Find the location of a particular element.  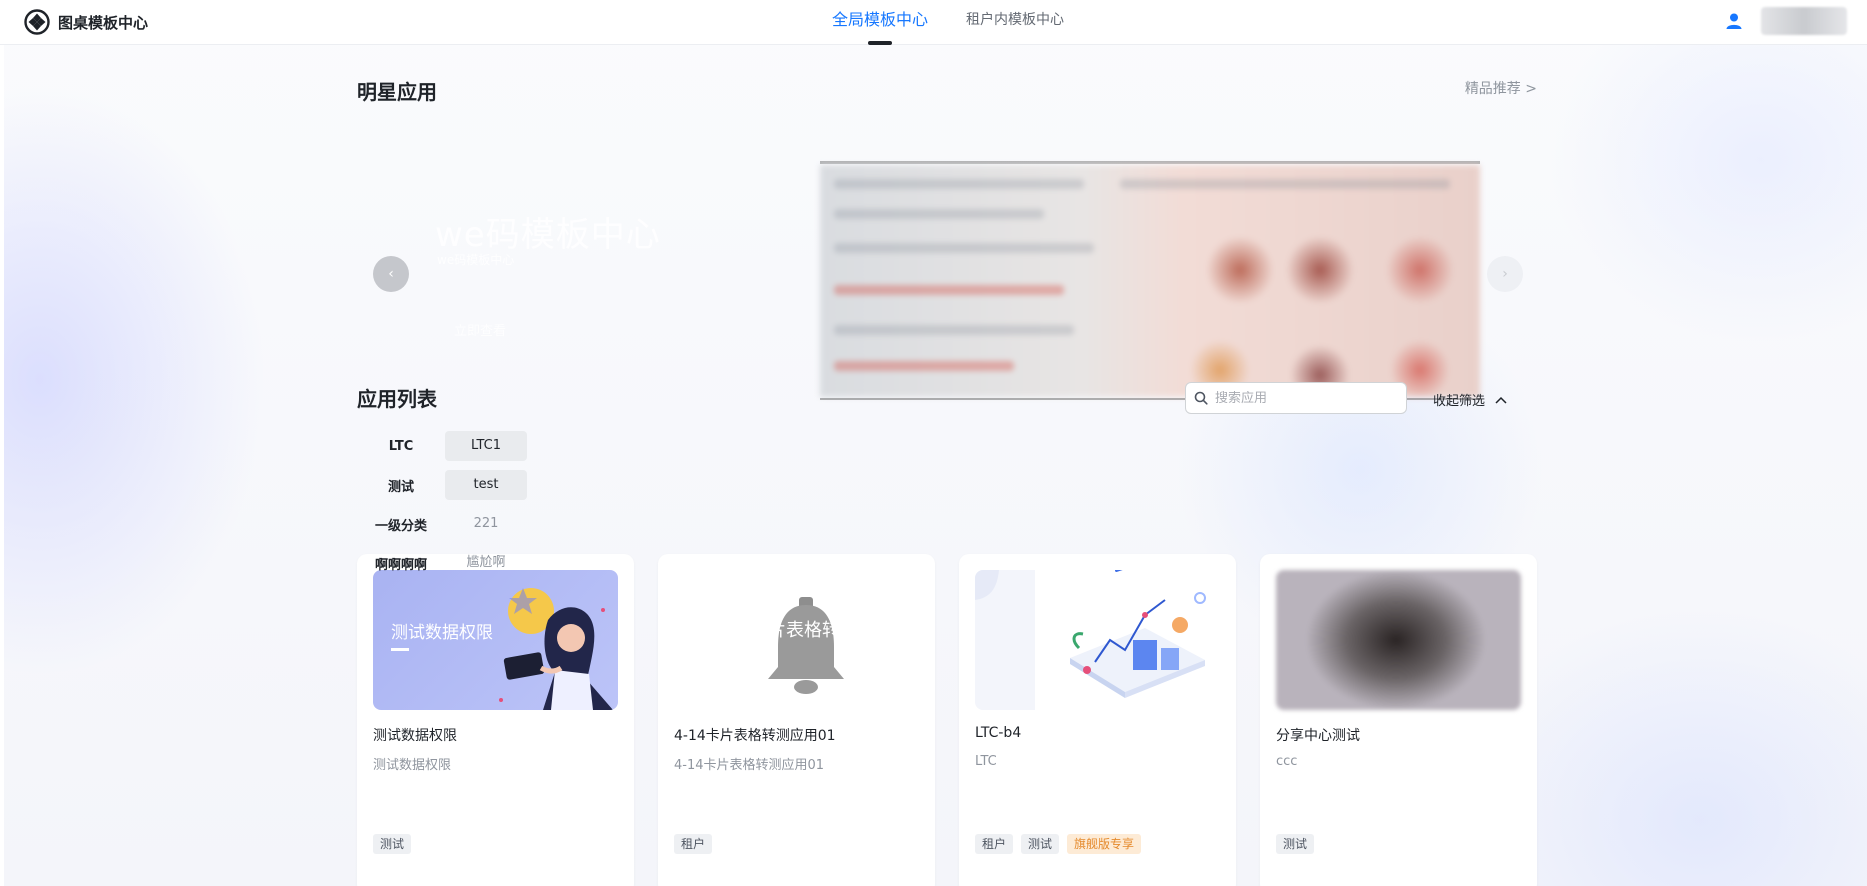

card-description: 测试数据权限 is located at coordinates (412, 765).